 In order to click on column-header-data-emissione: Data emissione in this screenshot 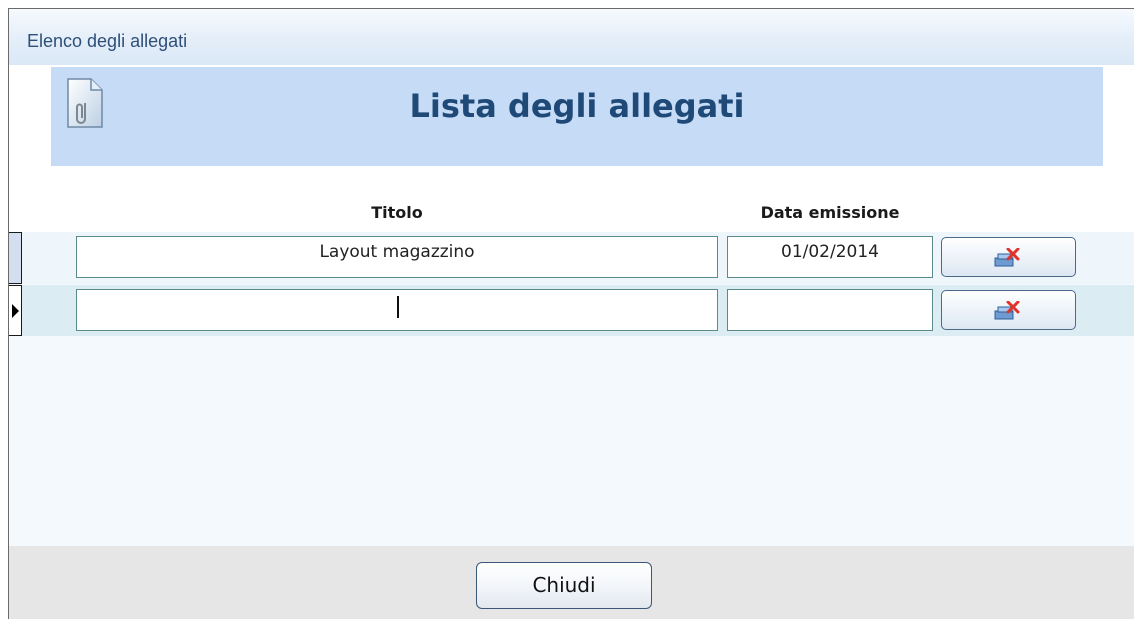, I will do `click(830, 212)`.